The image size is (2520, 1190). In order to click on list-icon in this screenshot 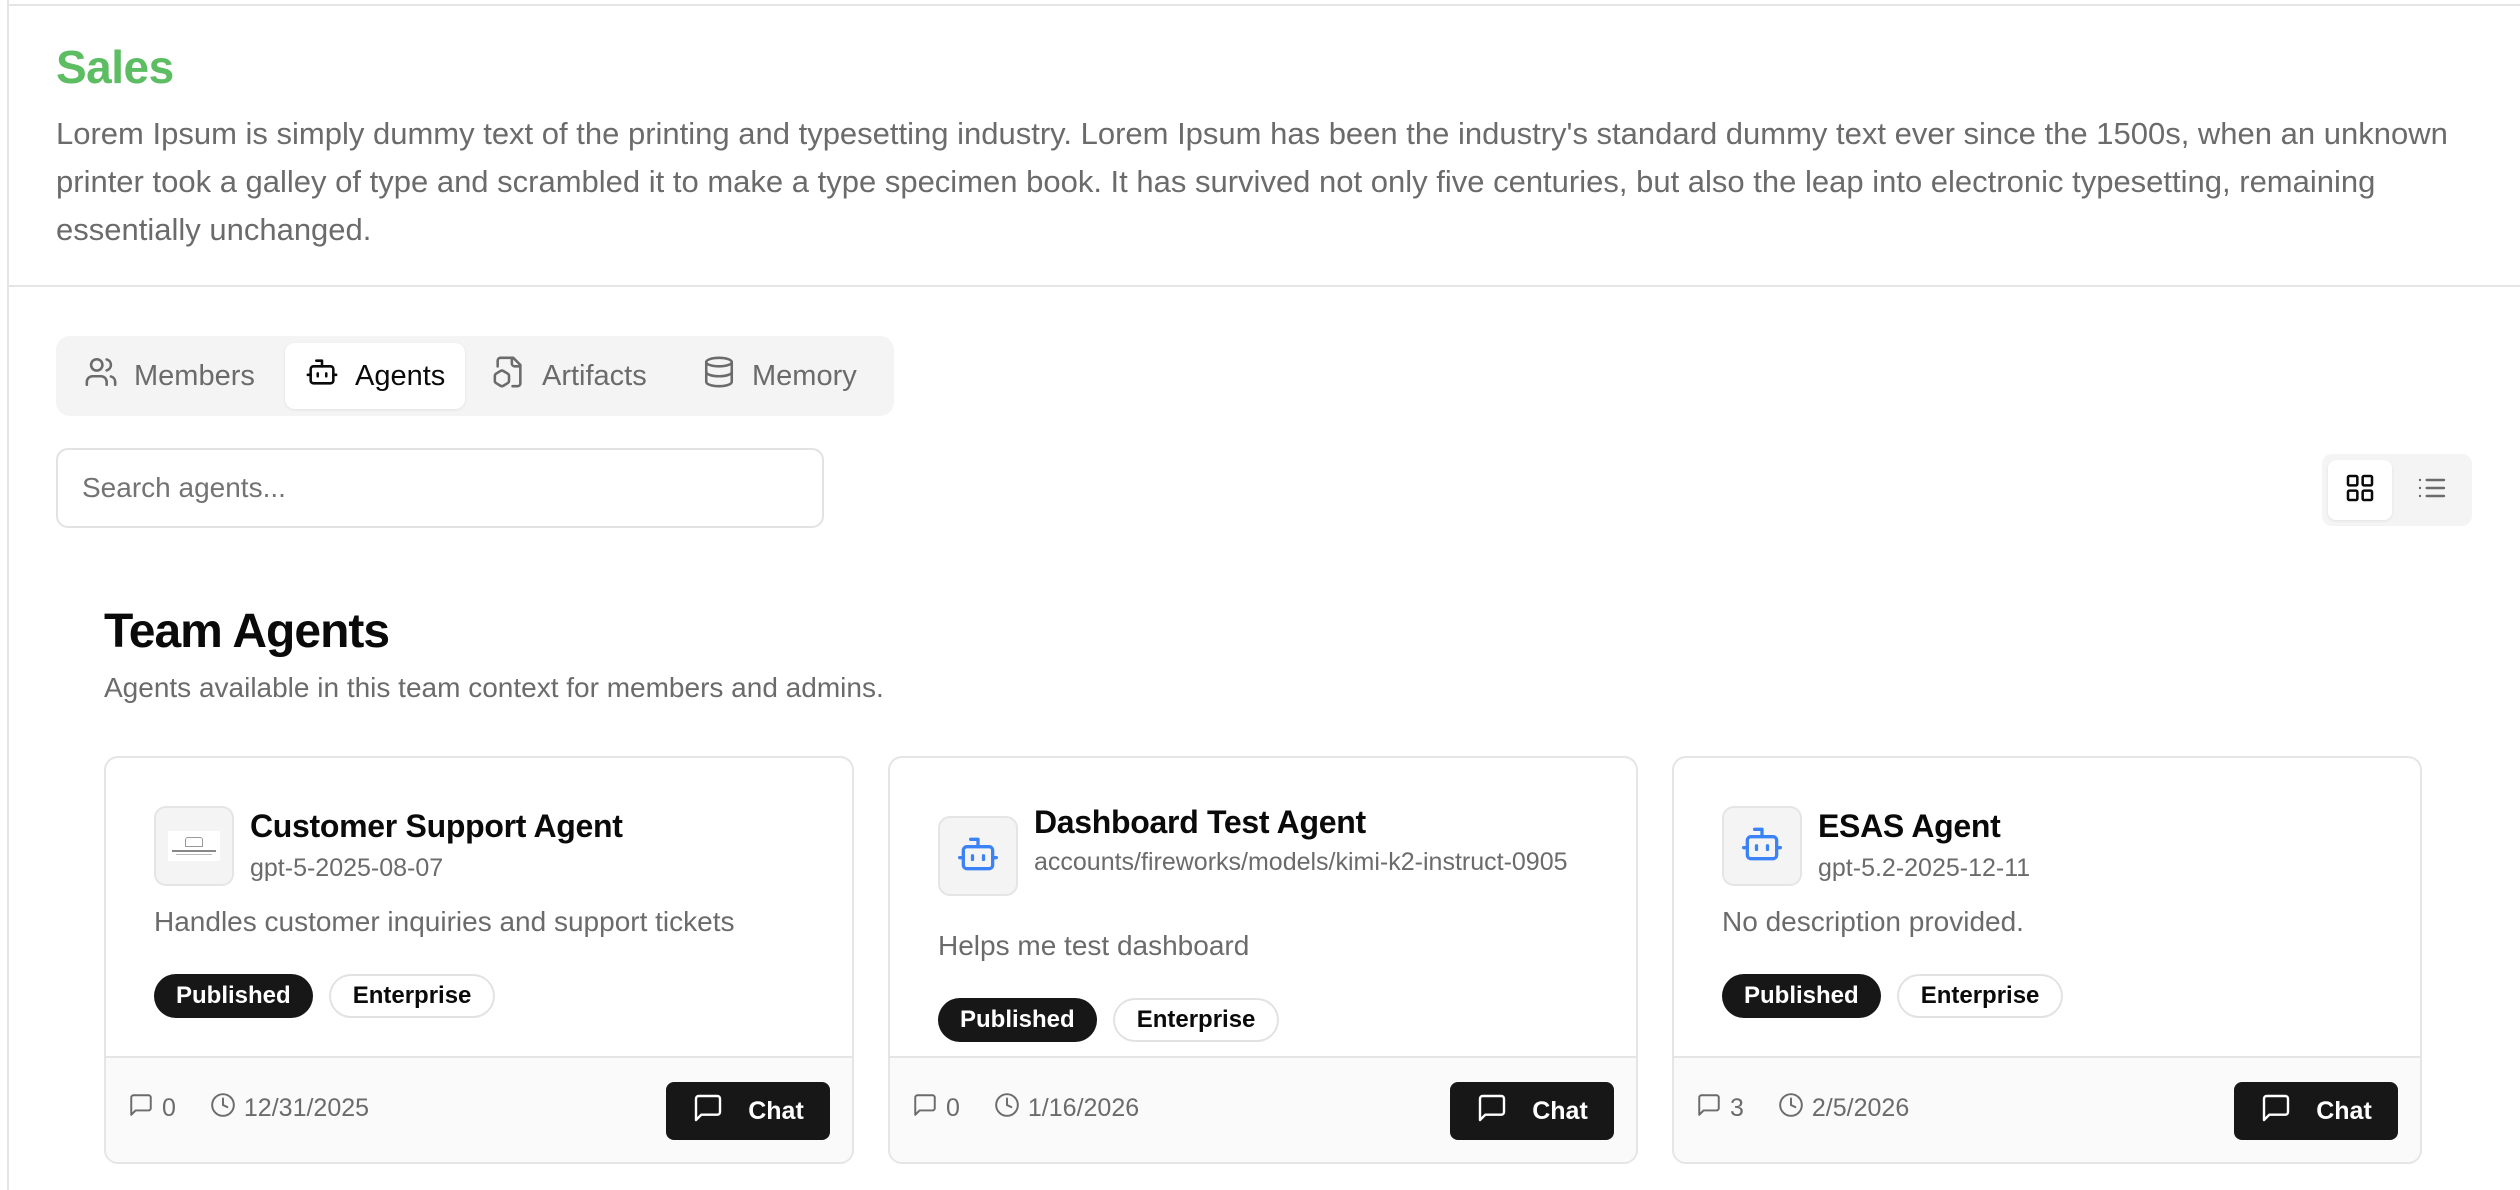, I will do `click(2432, 490)`.